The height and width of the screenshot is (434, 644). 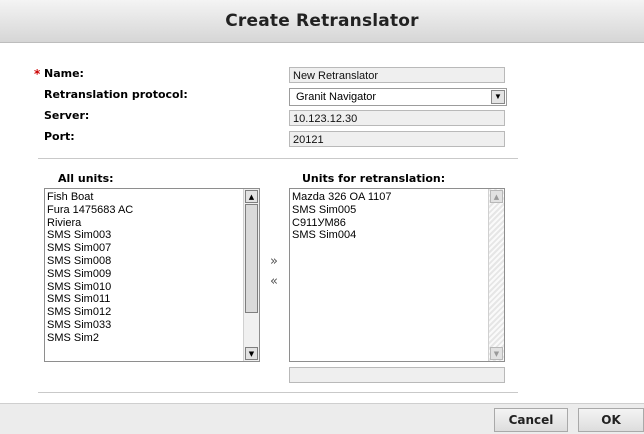 I want to click on list-item: SMS Sim033, so click(x=153, y=325).